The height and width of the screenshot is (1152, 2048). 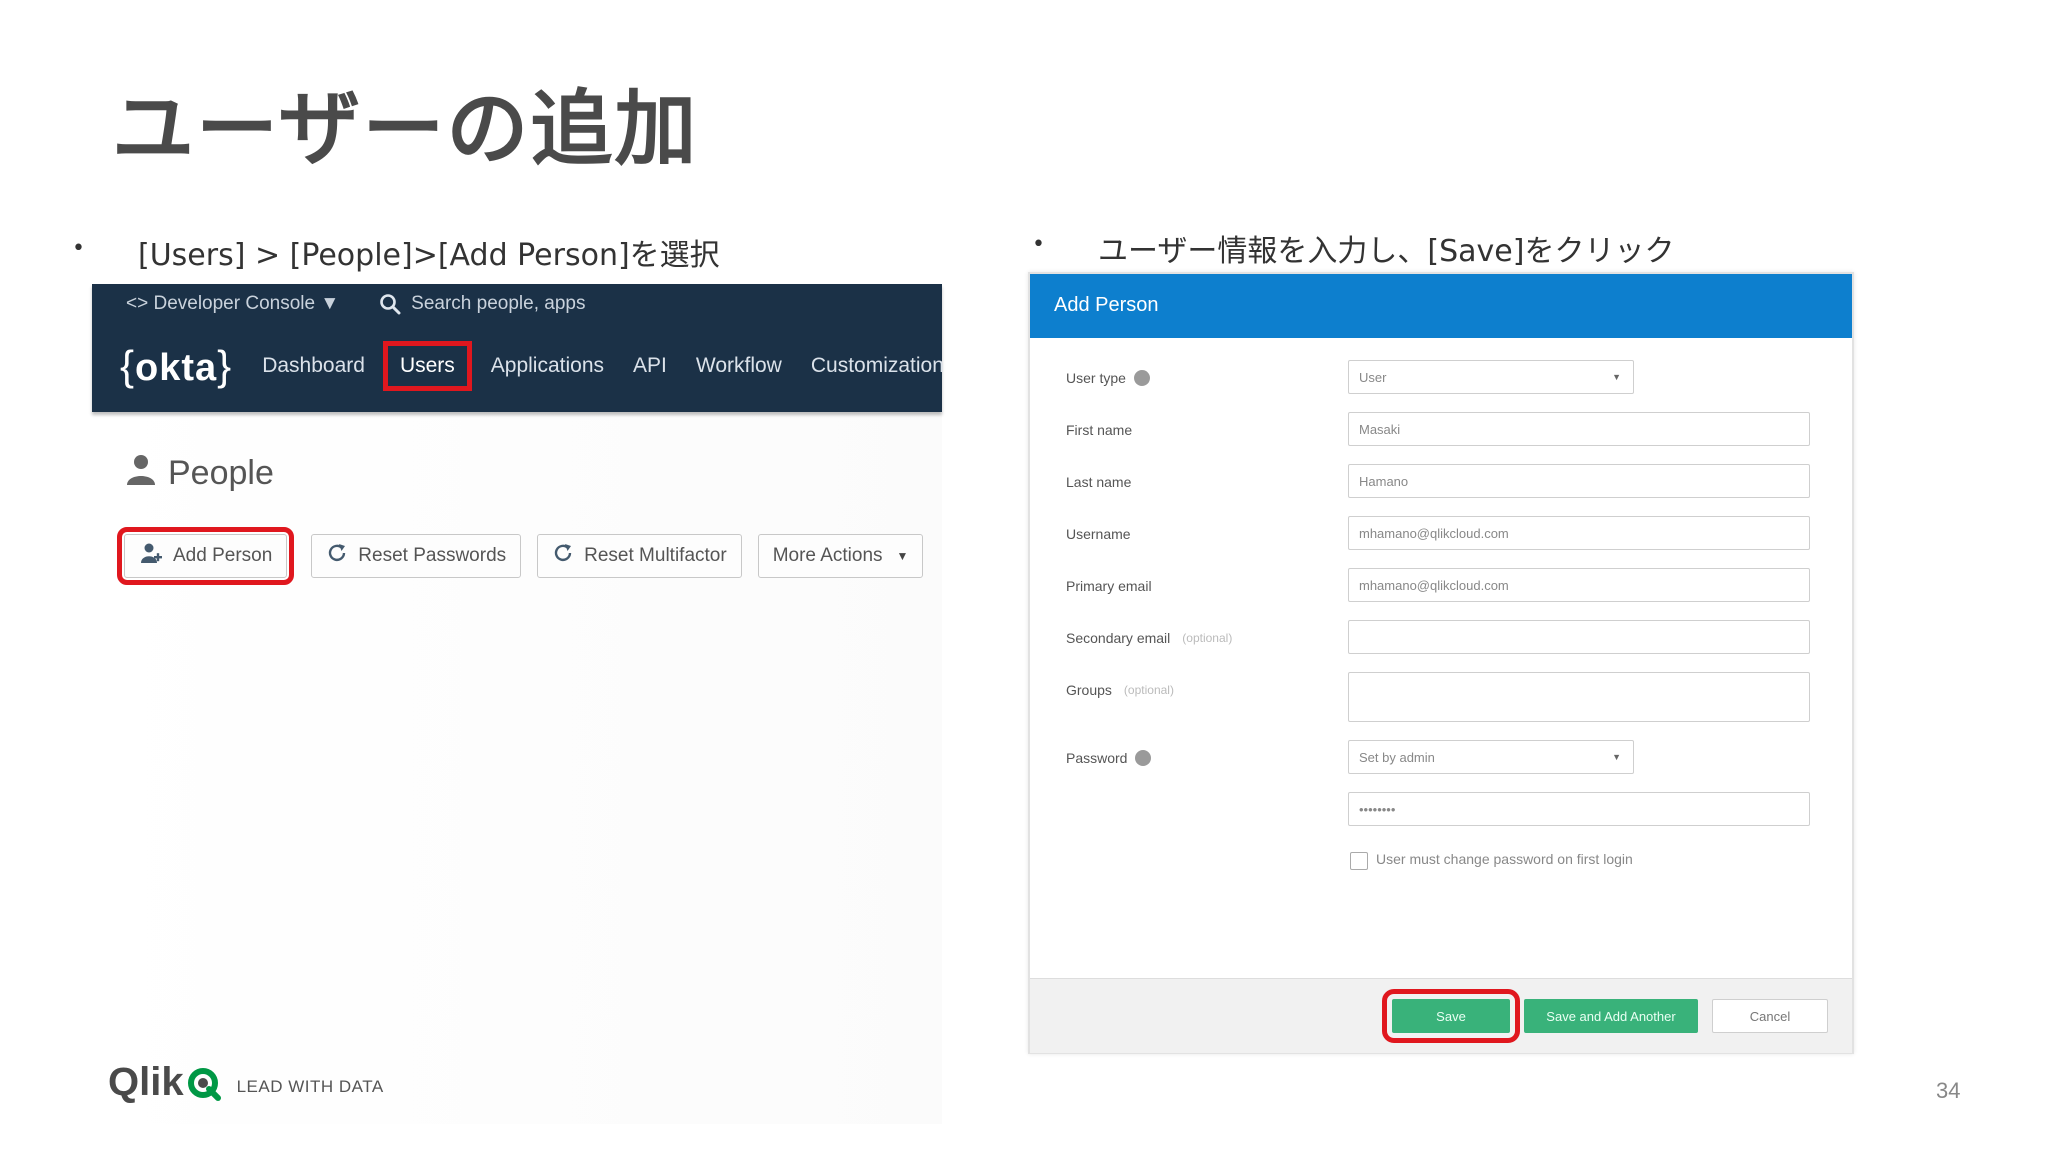 What do you see at coordinates (221, 473) in the screenshot?
I see `page-title: People` at bounding box center [221, 473].